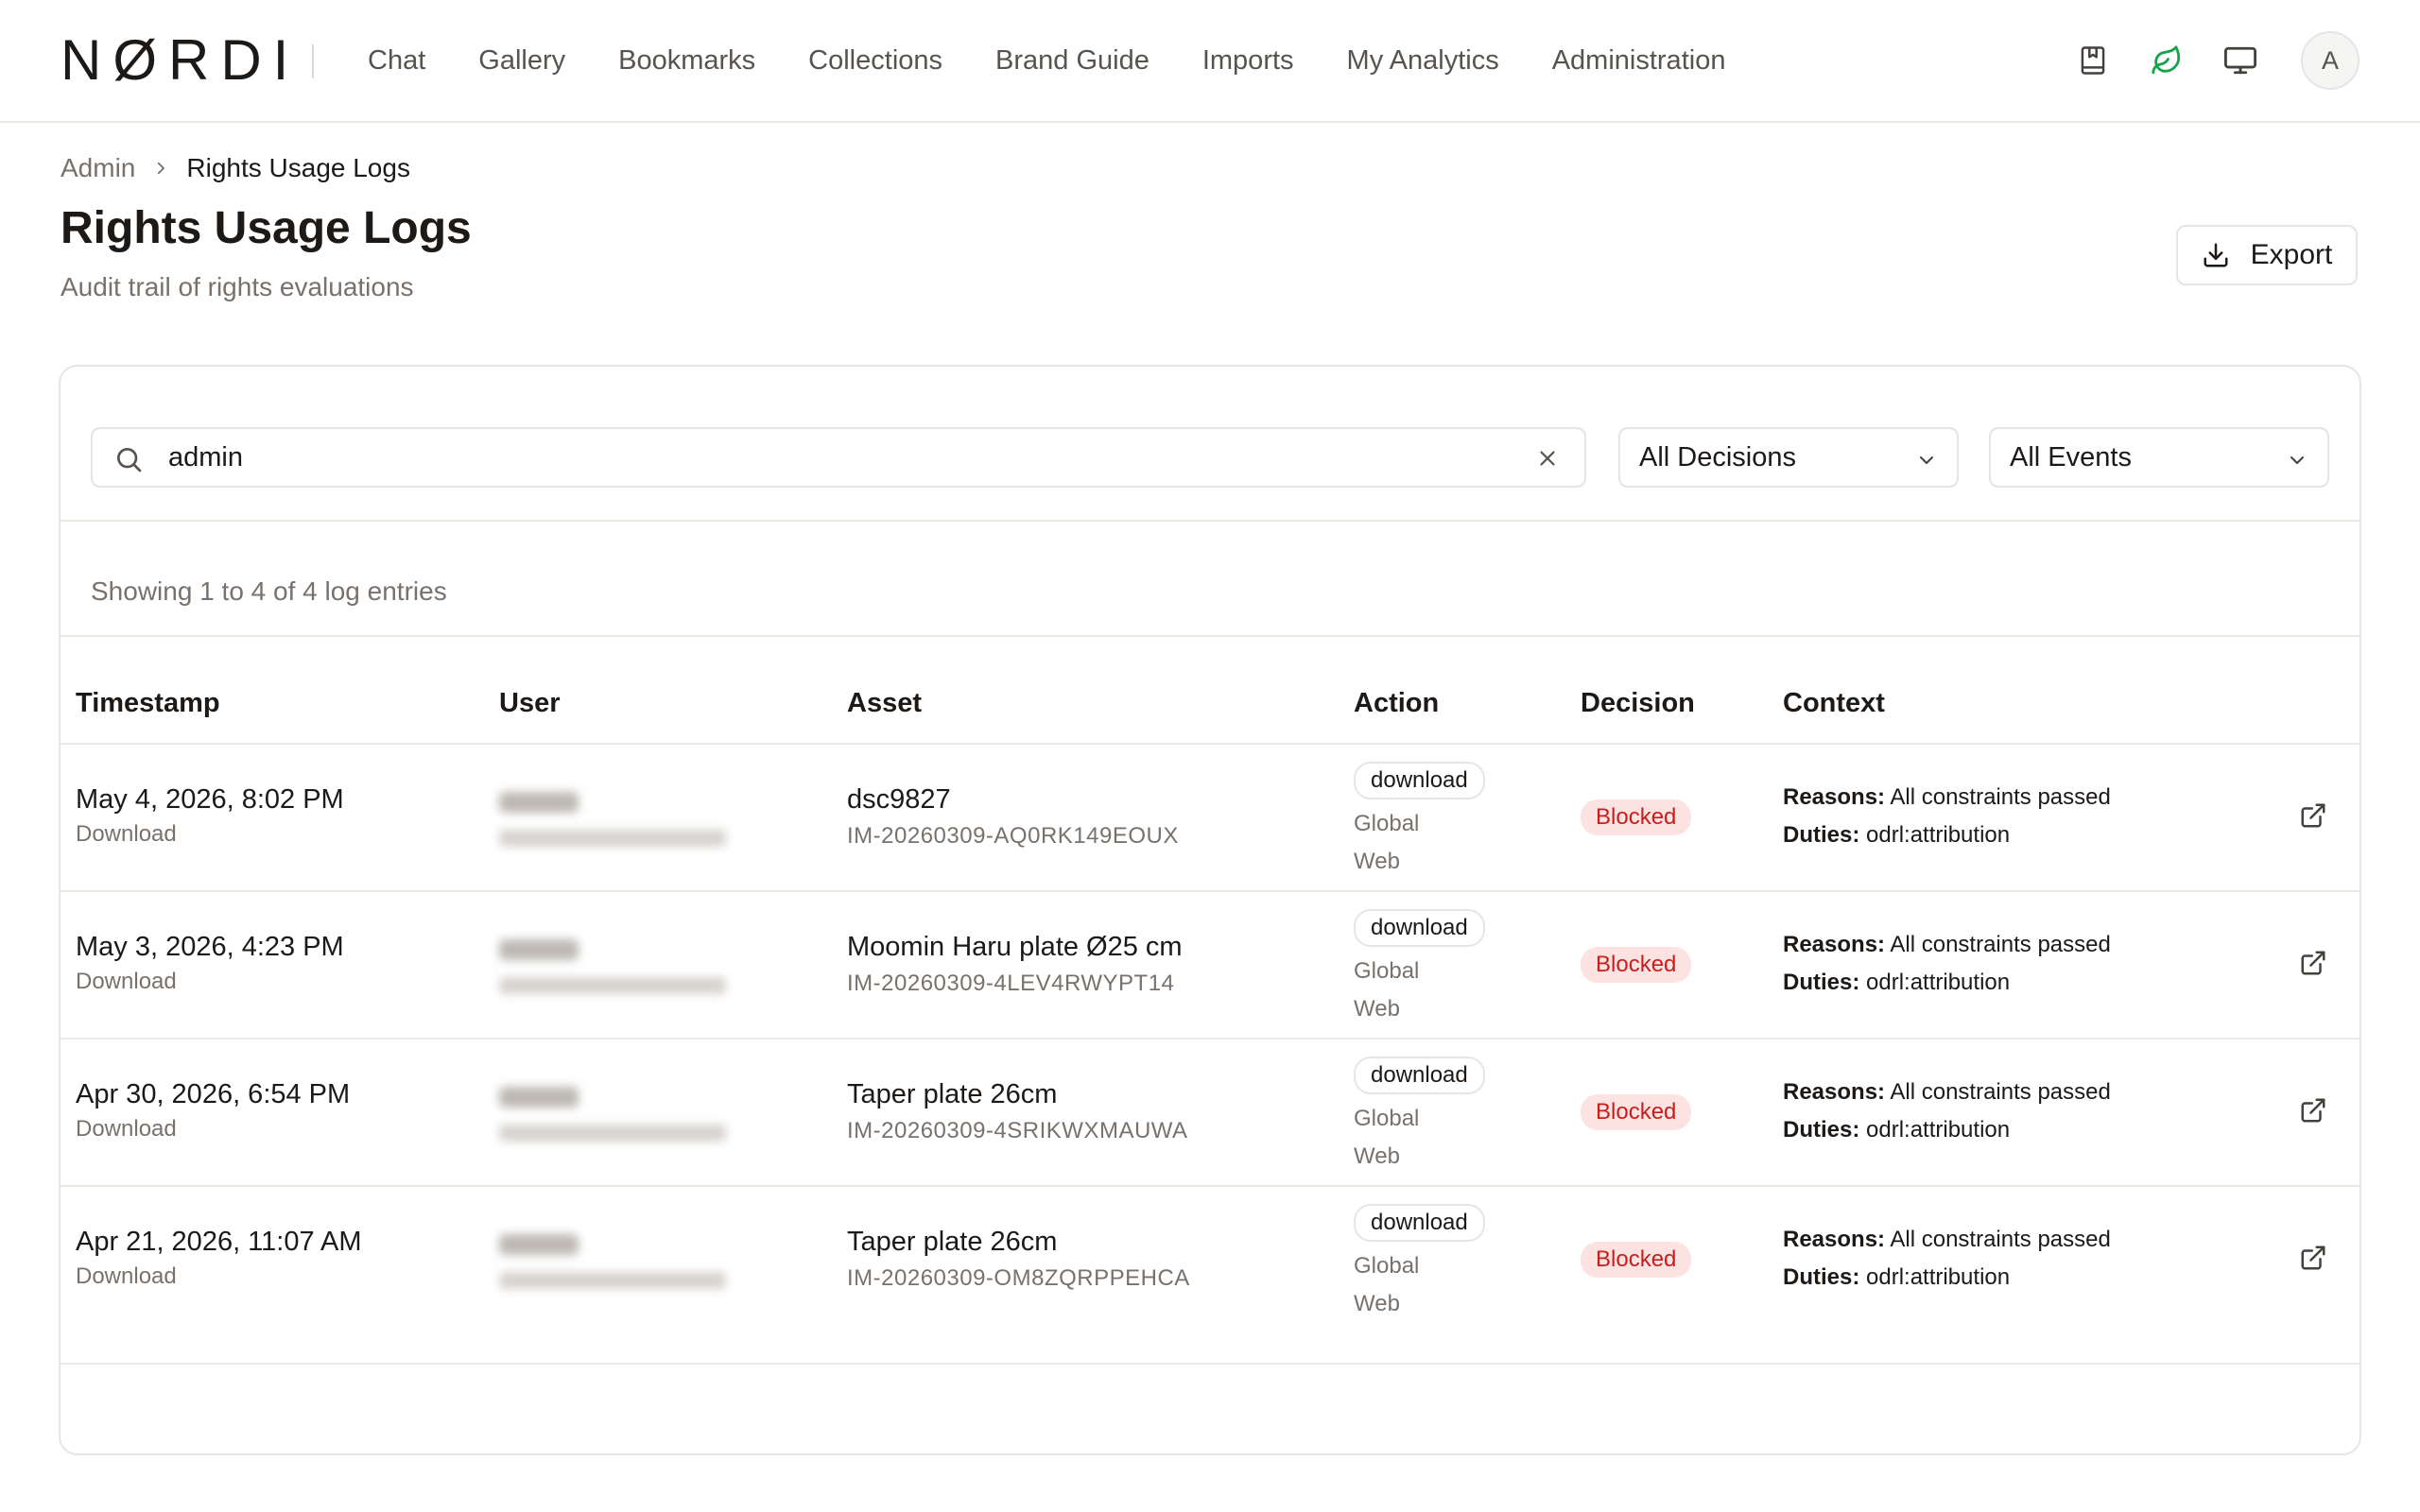 Image resolution: width=2420 pixels, height=1512 pixels. I want to click on event-filter-value: All Events, so click(2071, 456).